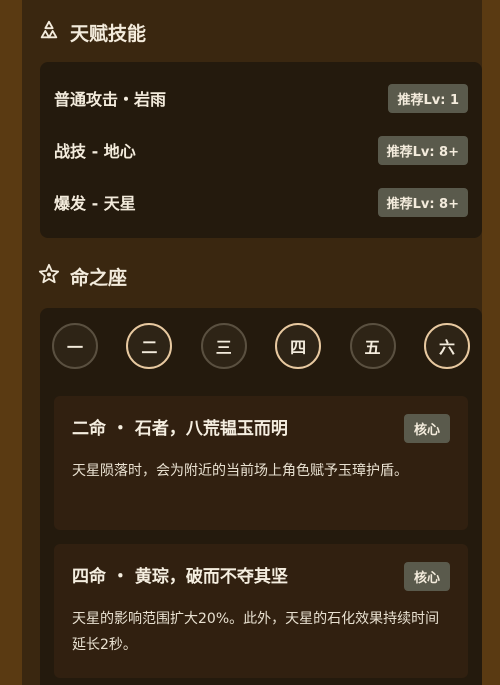 Image resolution: width=500 pixels, height=685 pixels. What do you see at coordinates (95, 203) in the screenshot?
I see `skill-name: 爆发 - 天星` at bounding box center [95, 203].